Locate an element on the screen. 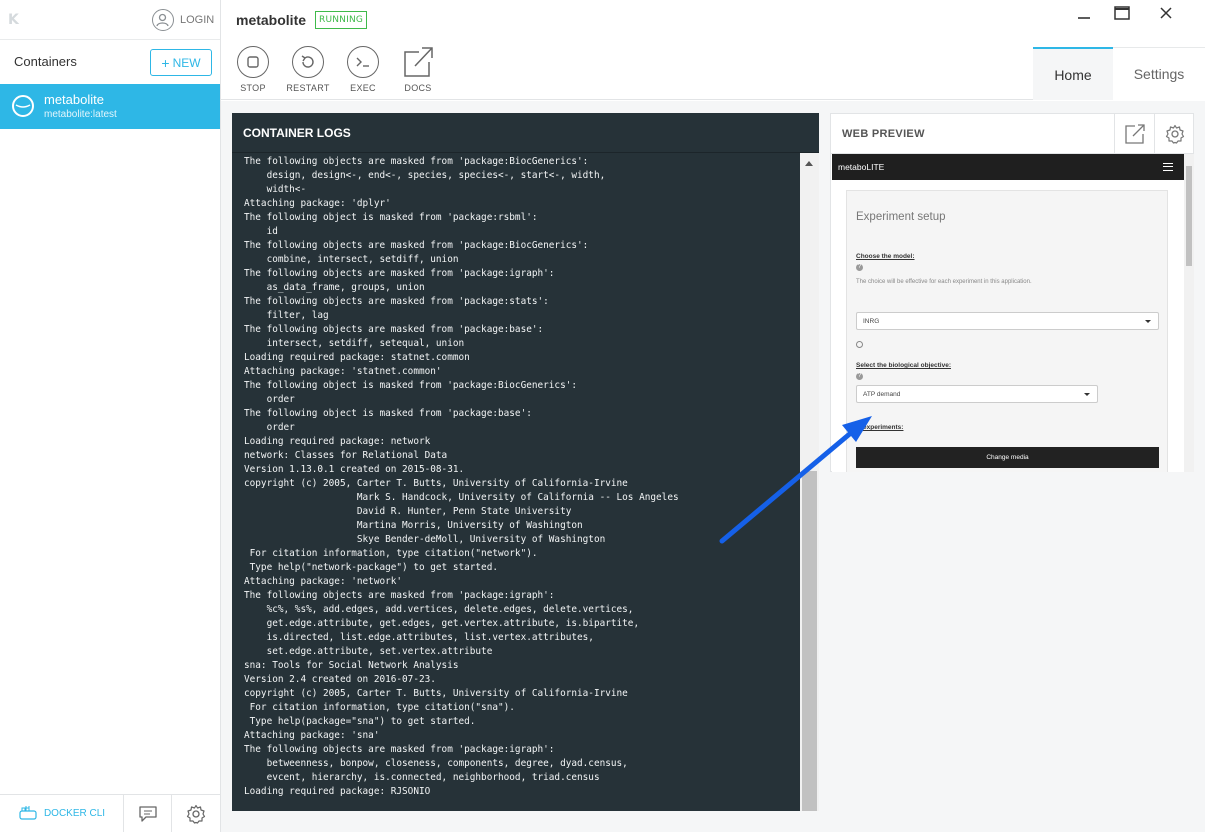 This screenshot has height=832, width=1205. kitematic-logo: K is located at coordinates (13, 20).